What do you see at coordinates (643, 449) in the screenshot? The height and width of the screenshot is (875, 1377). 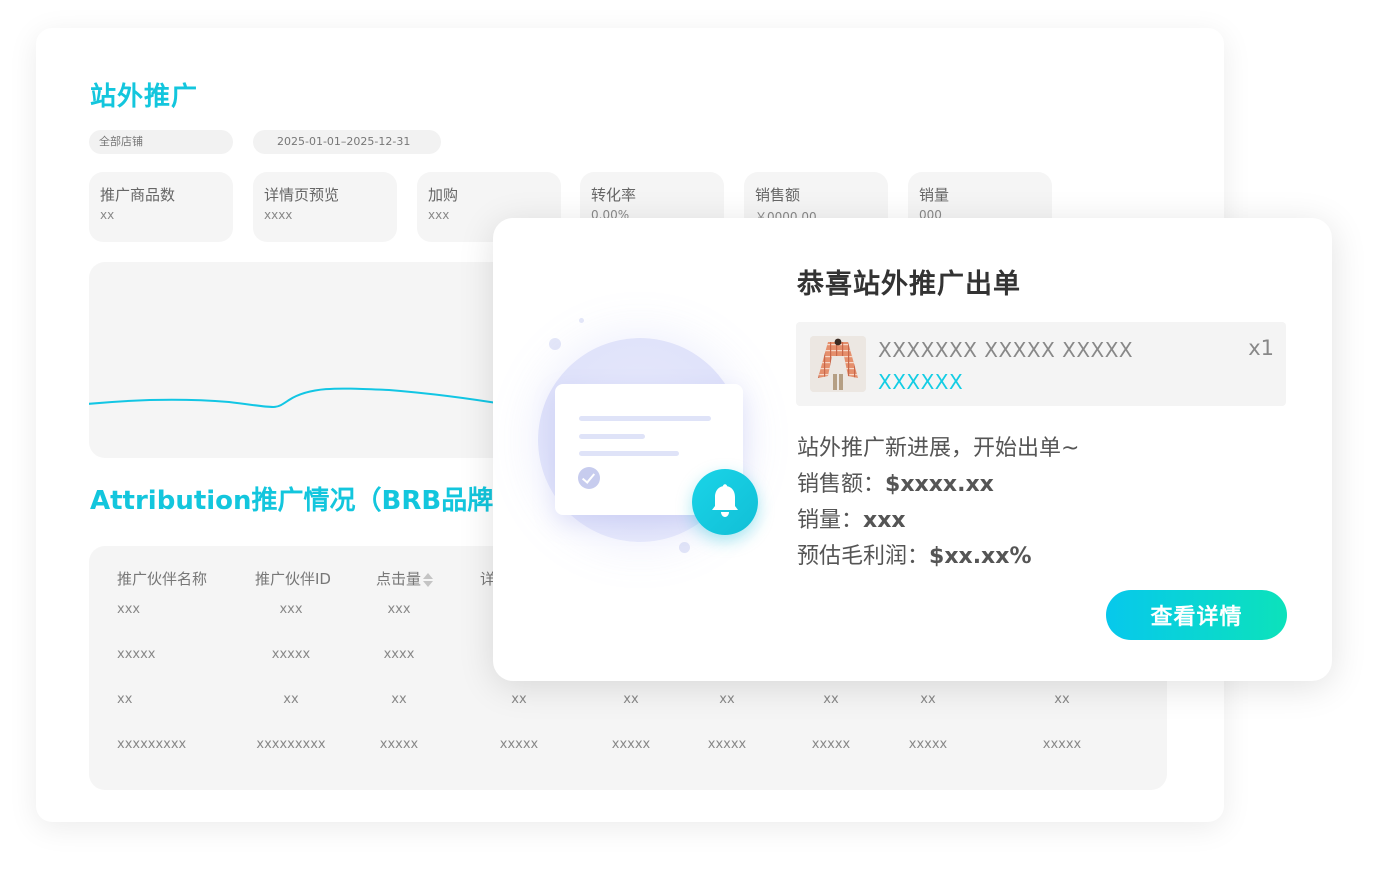 I see `notification-illustration` at bounding box center [643, 449].